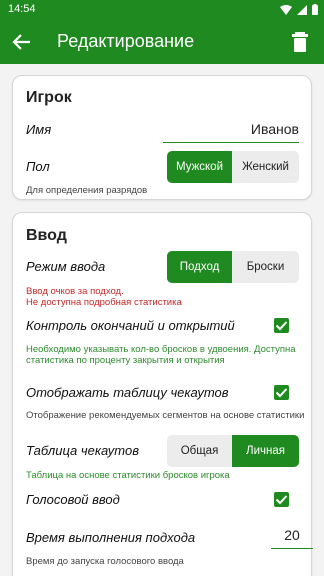 Image resolution: width=324 pixels, height=576 pixels. Describe the element at coordinates (87, 190) in the screenshot. I see `gender-hint: Для определения разрядов` at that location.